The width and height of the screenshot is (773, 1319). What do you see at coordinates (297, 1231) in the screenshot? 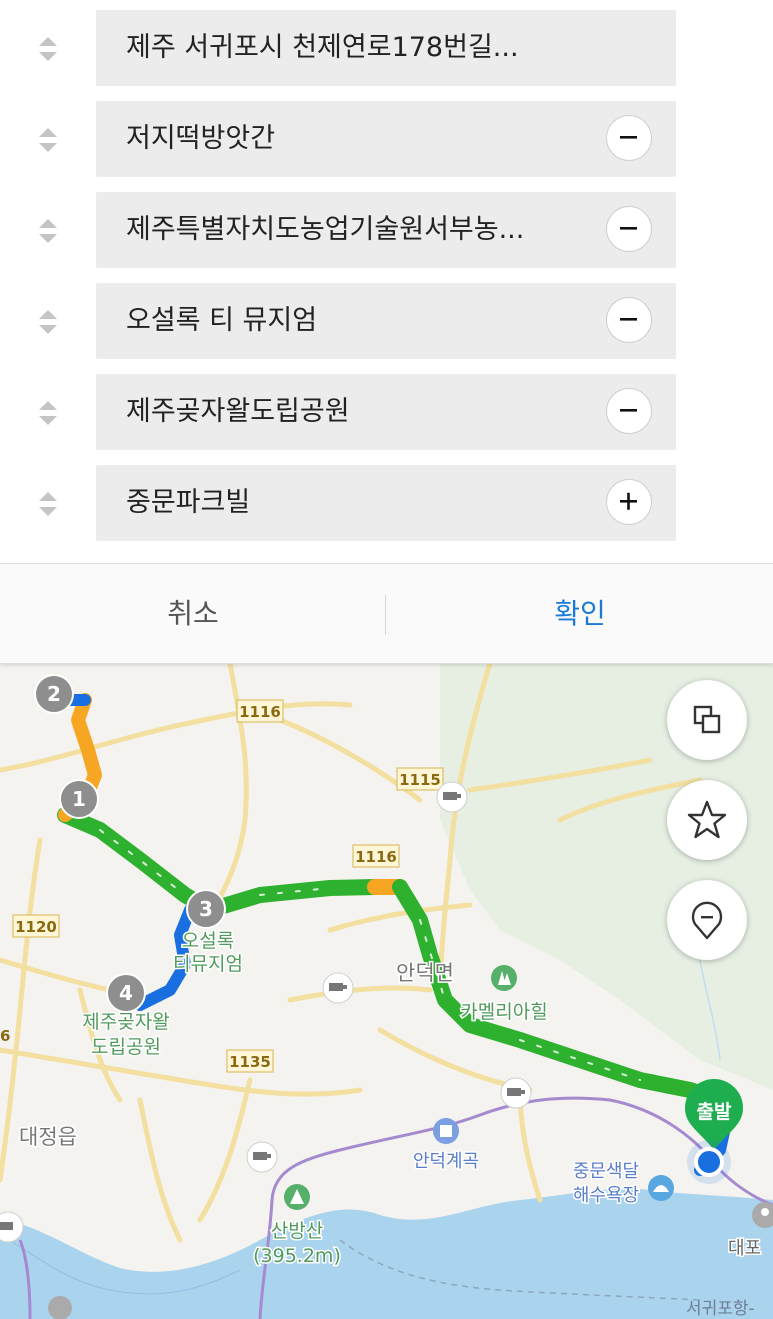
I see `place-label: 산방산` at bounding box center [297, 1231].